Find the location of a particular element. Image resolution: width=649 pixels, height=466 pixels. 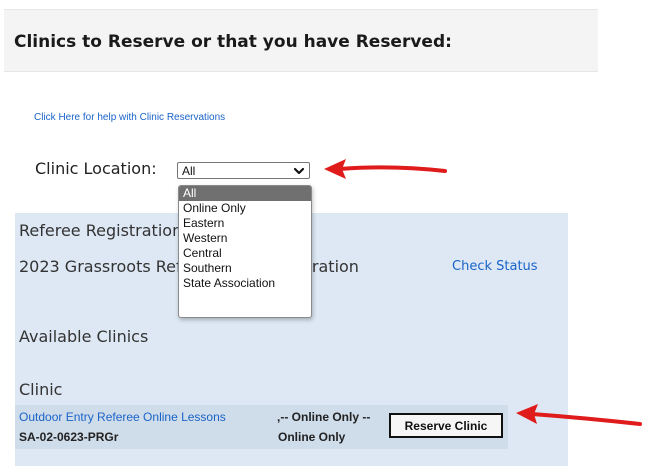

available-clinics-heading: Available Clinics is located at coordinates (84, 336).